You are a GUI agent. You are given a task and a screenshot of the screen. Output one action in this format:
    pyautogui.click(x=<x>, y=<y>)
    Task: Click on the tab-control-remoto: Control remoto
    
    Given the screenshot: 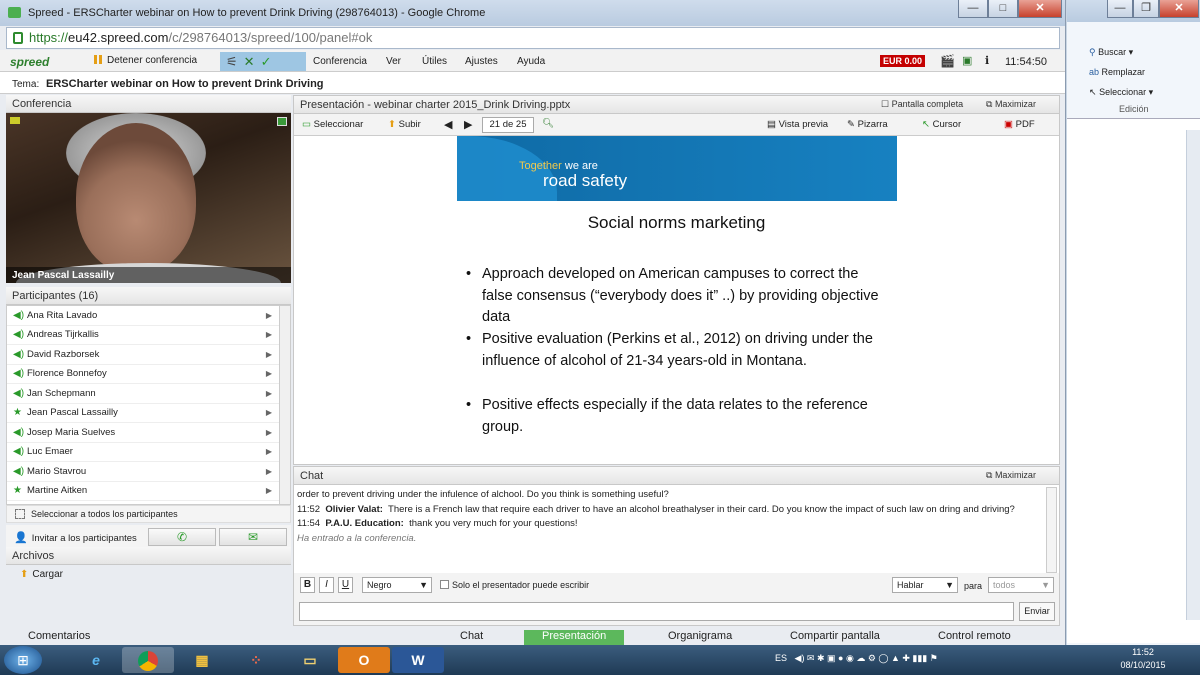 What is the action you would take?
    pyautogui.click(x=974, y=637)
    